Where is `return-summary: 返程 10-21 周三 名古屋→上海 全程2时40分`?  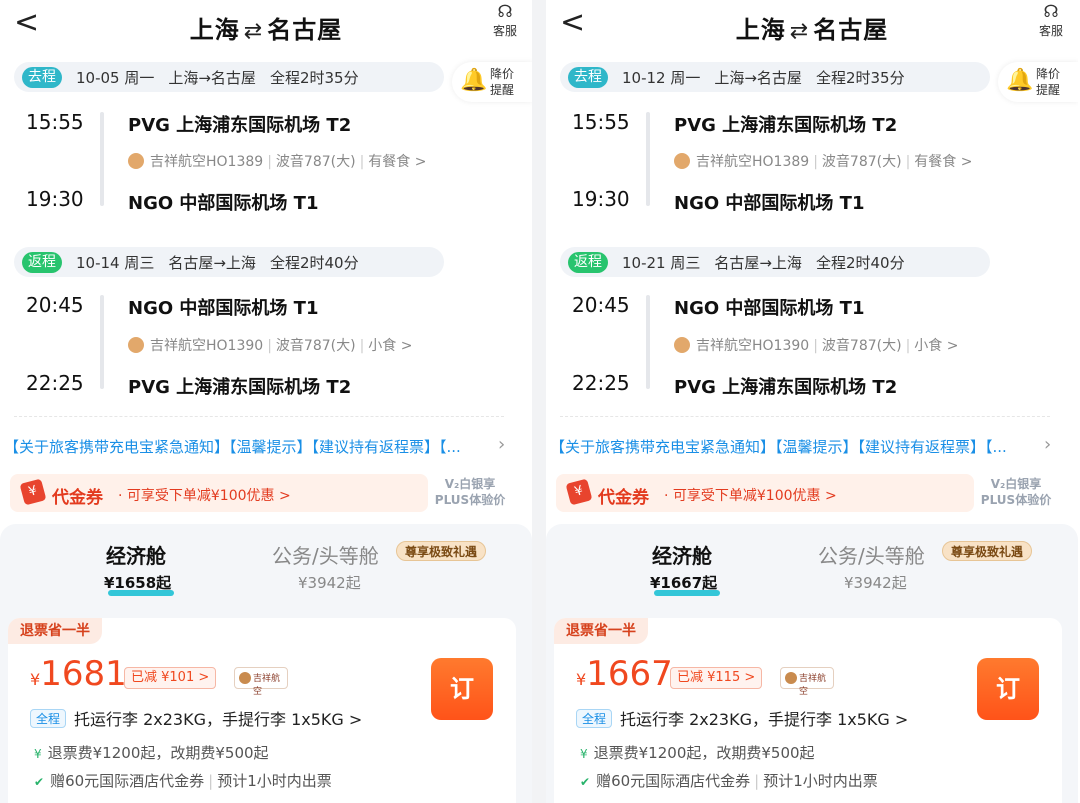
return-summary: 返程 10-21 周三 名古屋→上海 全程2时40分 is located at coordinates (775, 262).